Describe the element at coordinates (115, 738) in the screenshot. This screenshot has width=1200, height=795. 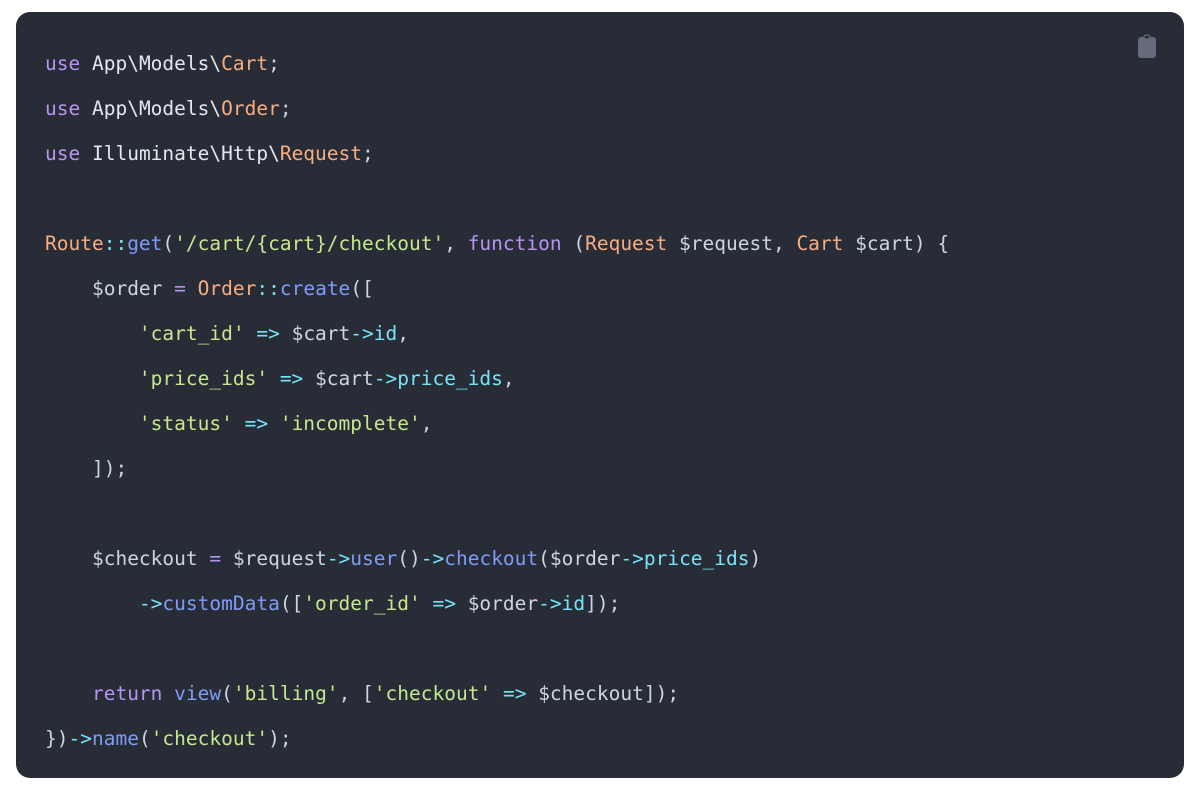
I see `code-token: name` at that location.